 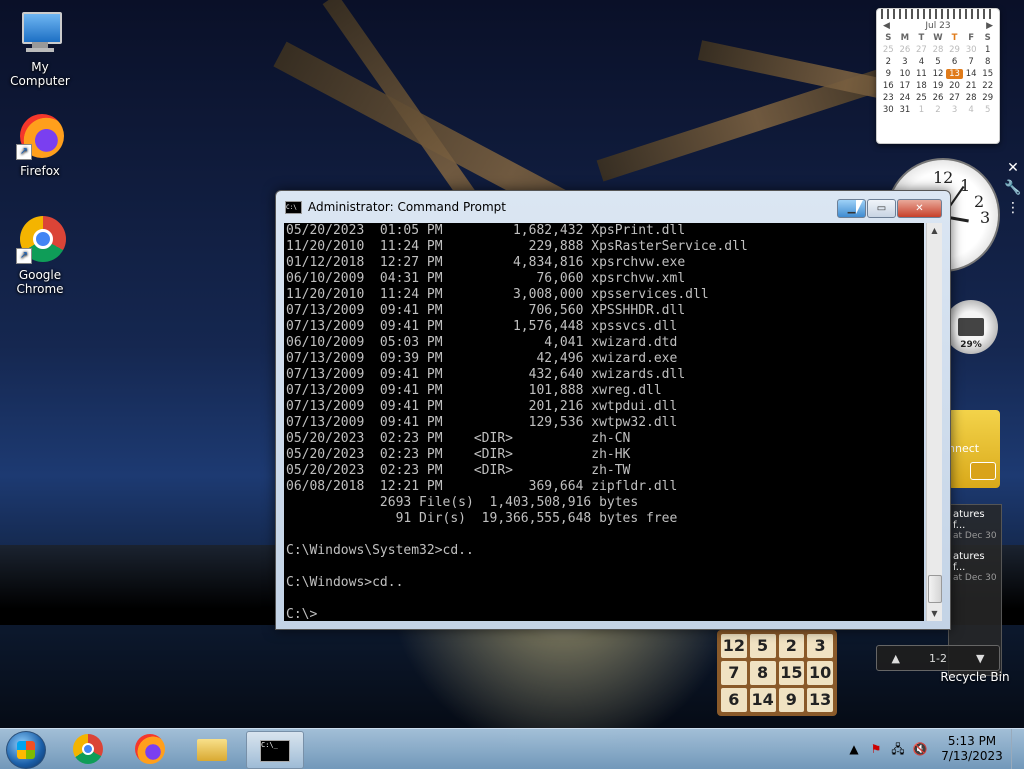 I want to click on calendar-day: 17, so click(x=905, y=86).